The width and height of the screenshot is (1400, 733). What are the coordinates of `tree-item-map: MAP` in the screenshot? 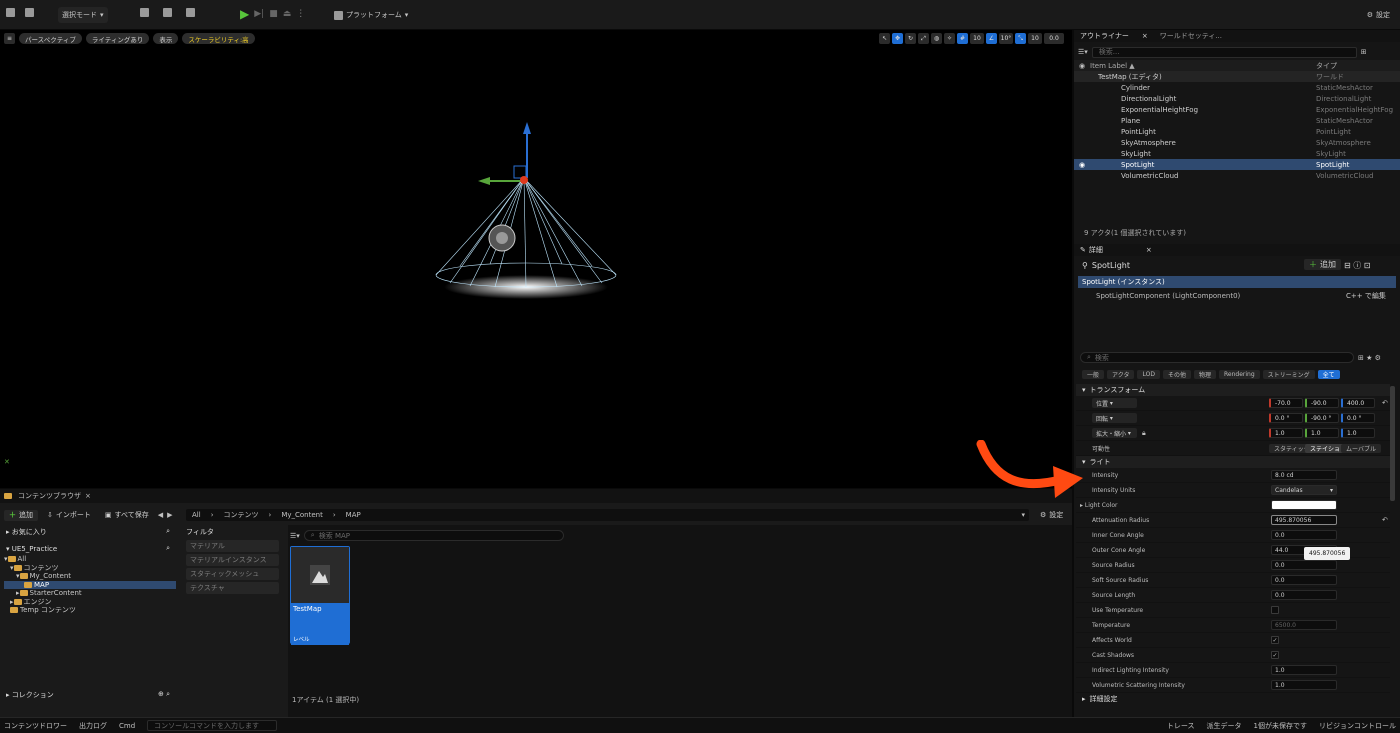 It's located at (90, 584).